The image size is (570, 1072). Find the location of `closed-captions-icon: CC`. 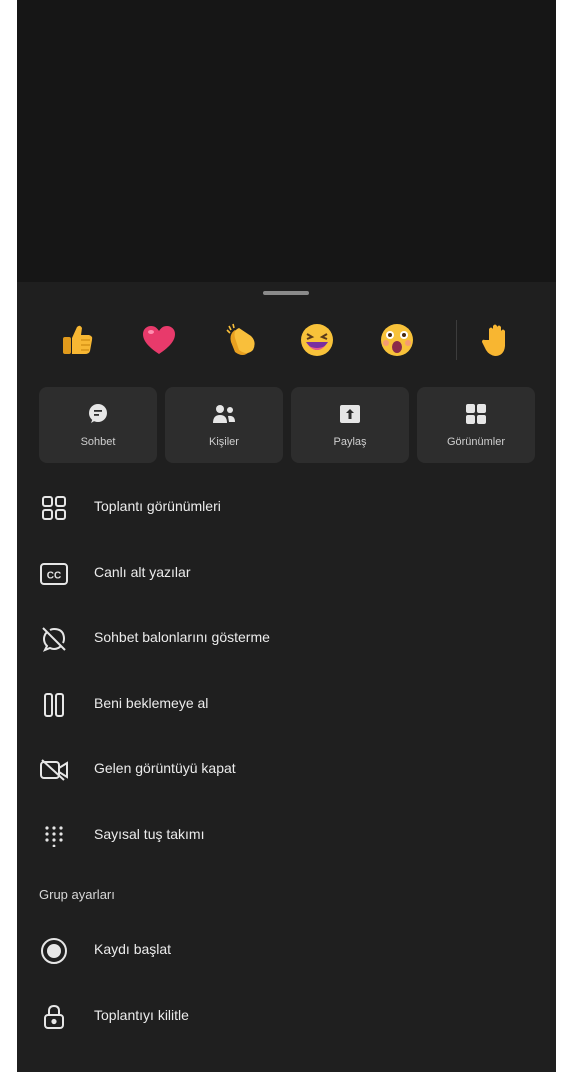

closed-captions-icon: CC is located at coordinates (54, 574).